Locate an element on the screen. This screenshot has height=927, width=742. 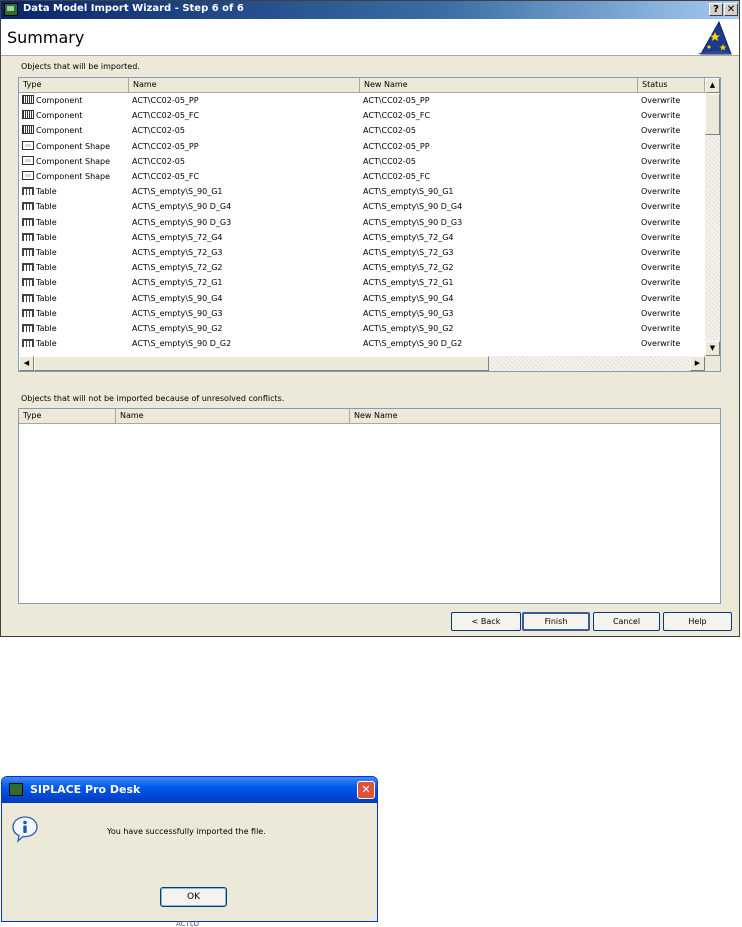
conflict-column-header-name: Name is located at coordinates (233, 416).